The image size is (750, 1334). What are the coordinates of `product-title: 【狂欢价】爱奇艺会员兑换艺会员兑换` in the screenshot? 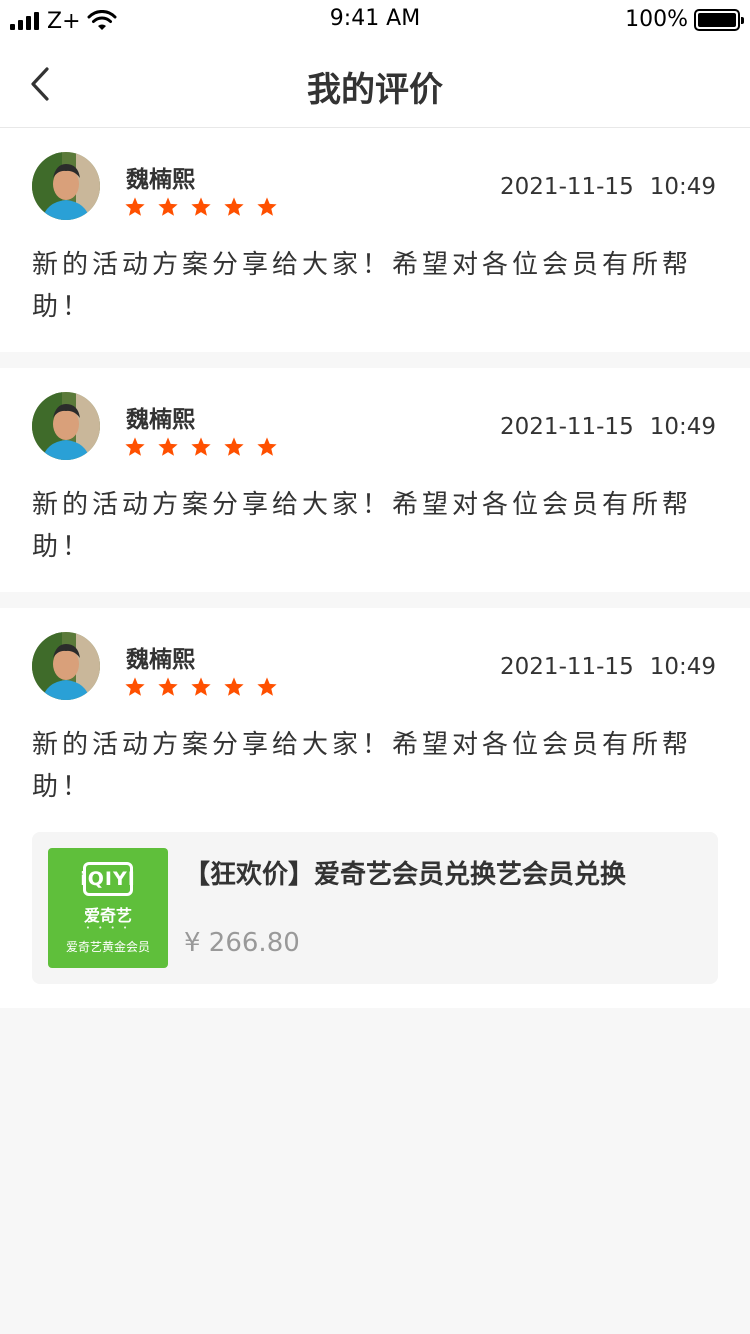 It's located at (405, 875).